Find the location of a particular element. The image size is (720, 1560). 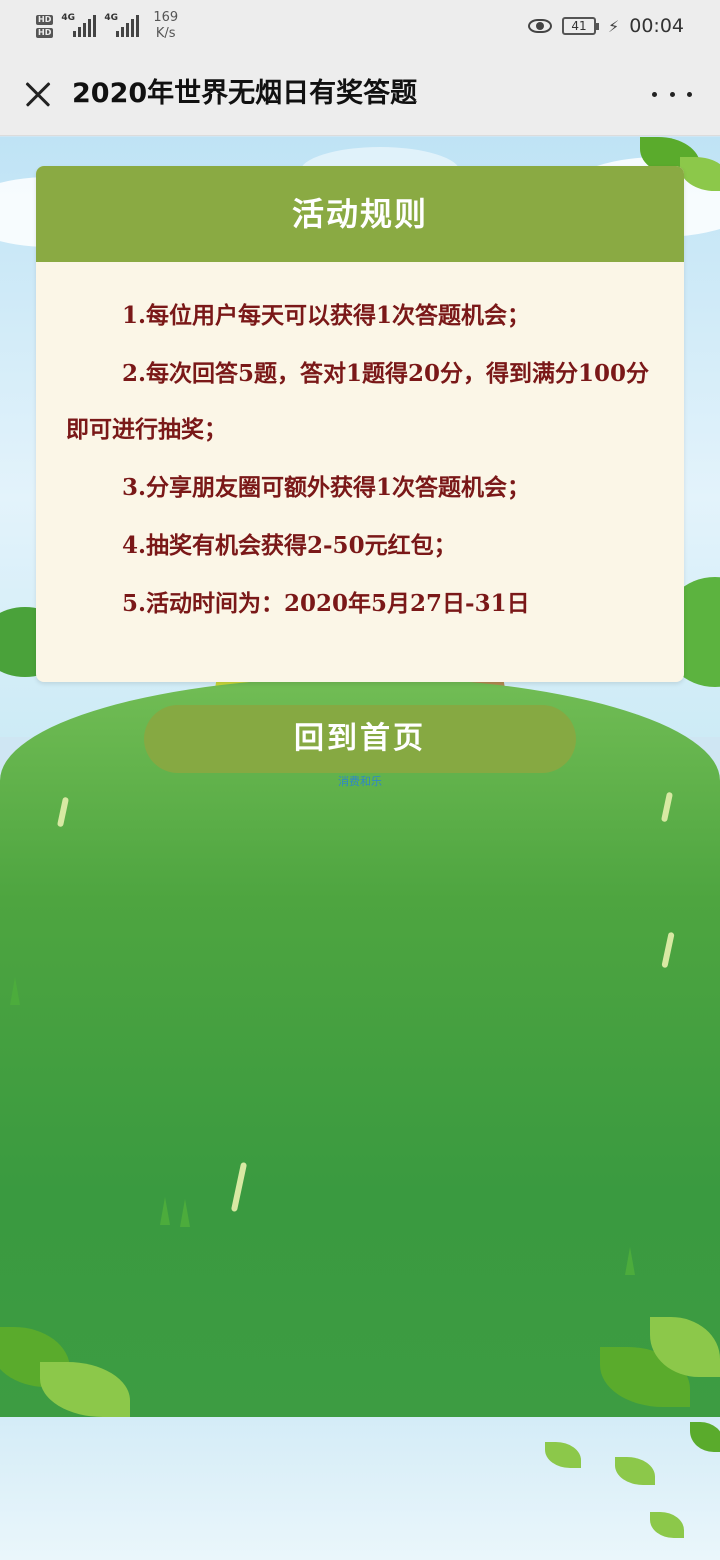

signal-icon-2: 4G is located at coordinates (122, 25).